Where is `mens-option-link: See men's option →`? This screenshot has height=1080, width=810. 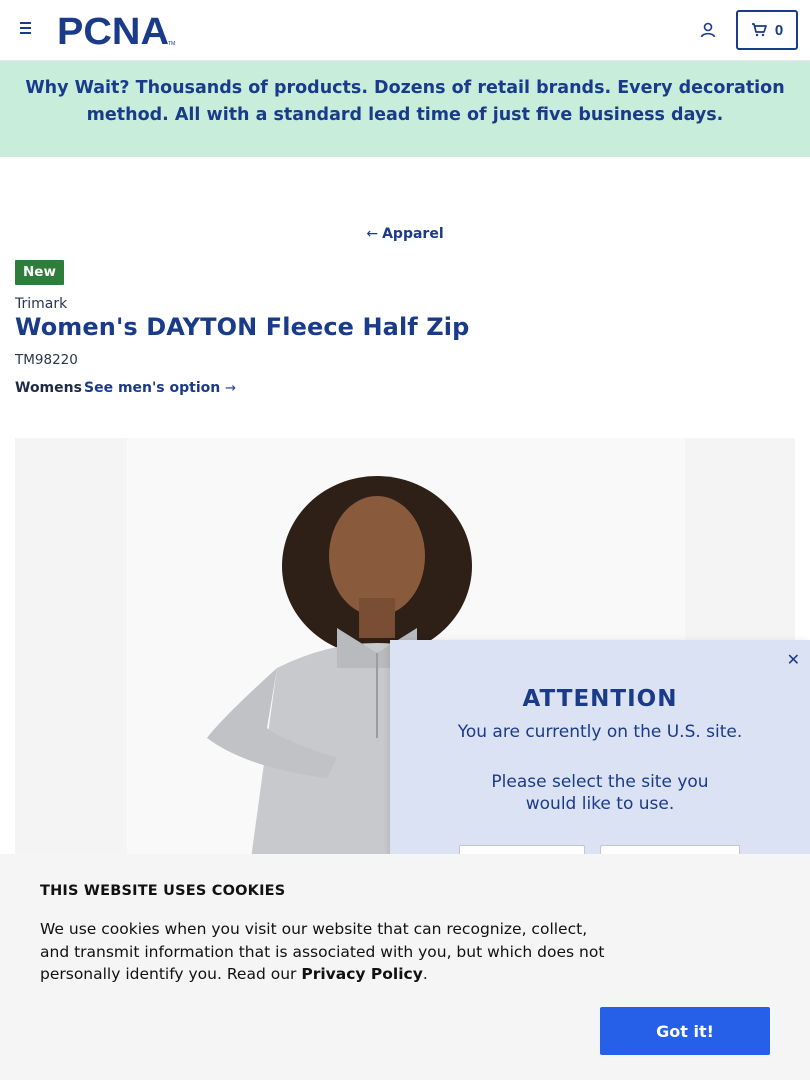
mens-option-link: See men's option → is located at coordinates (160, 388).